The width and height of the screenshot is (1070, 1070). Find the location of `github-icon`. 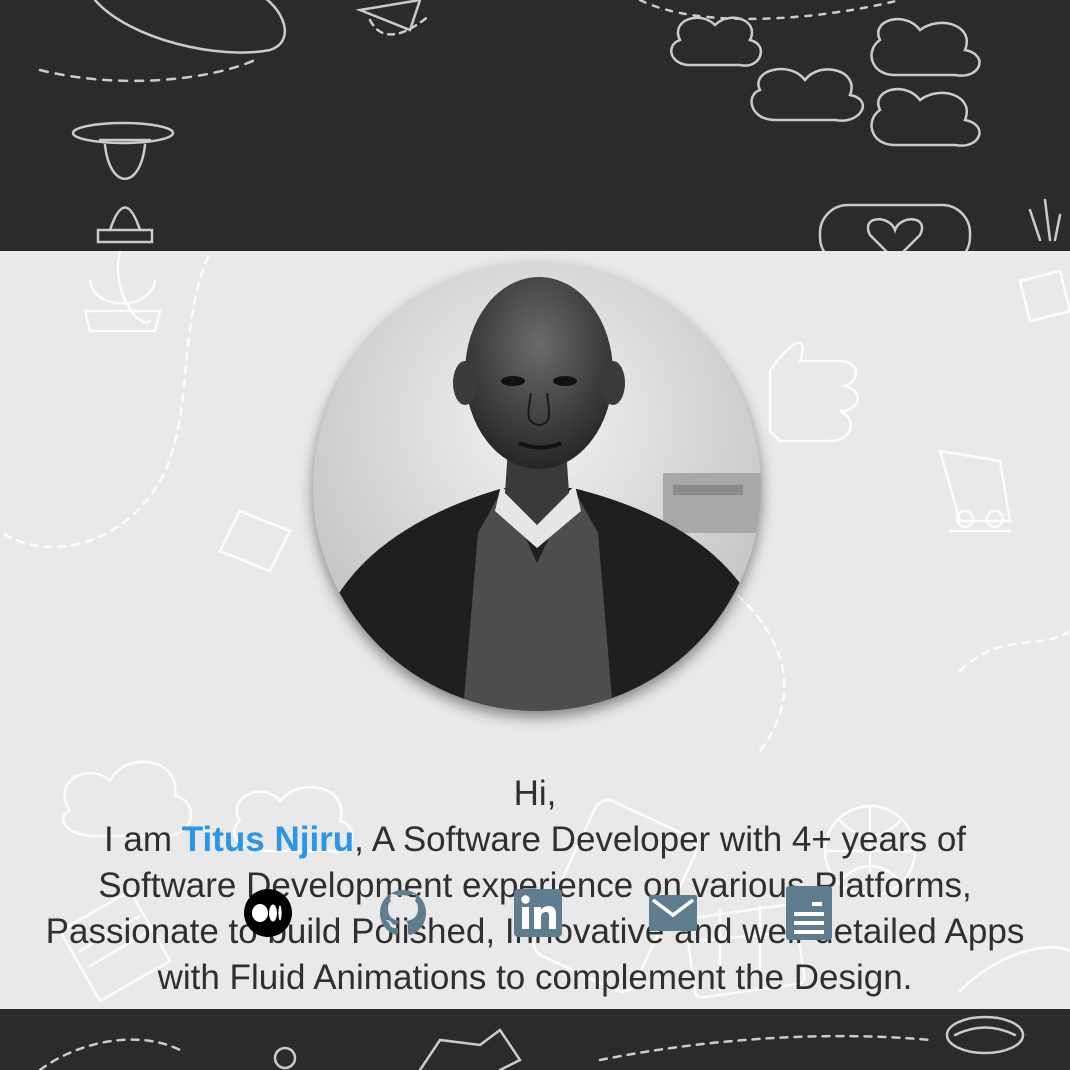

github-icon is located at coordinates (403, 912).